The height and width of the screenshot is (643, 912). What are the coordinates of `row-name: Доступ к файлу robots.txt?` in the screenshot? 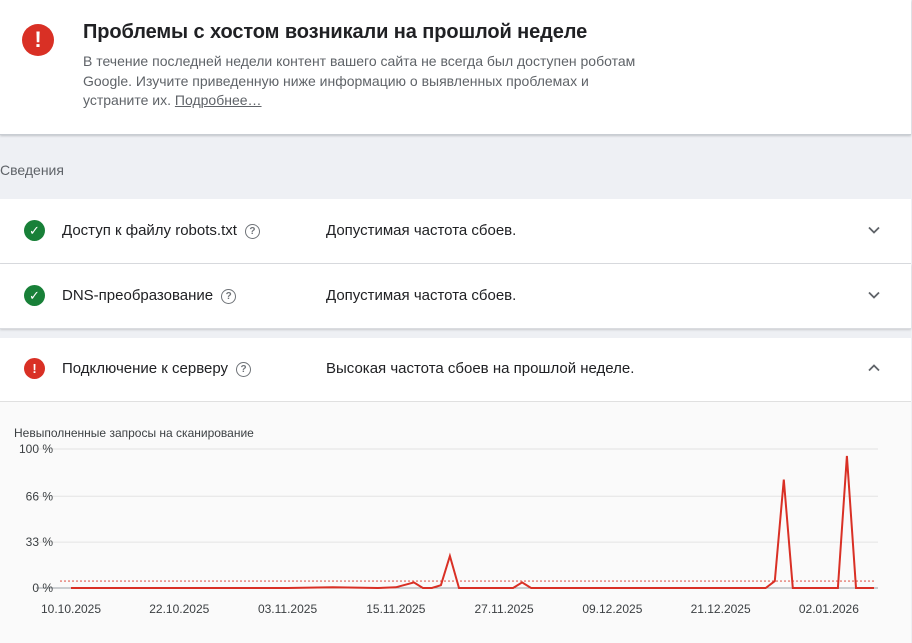 It's located at (161, 230).